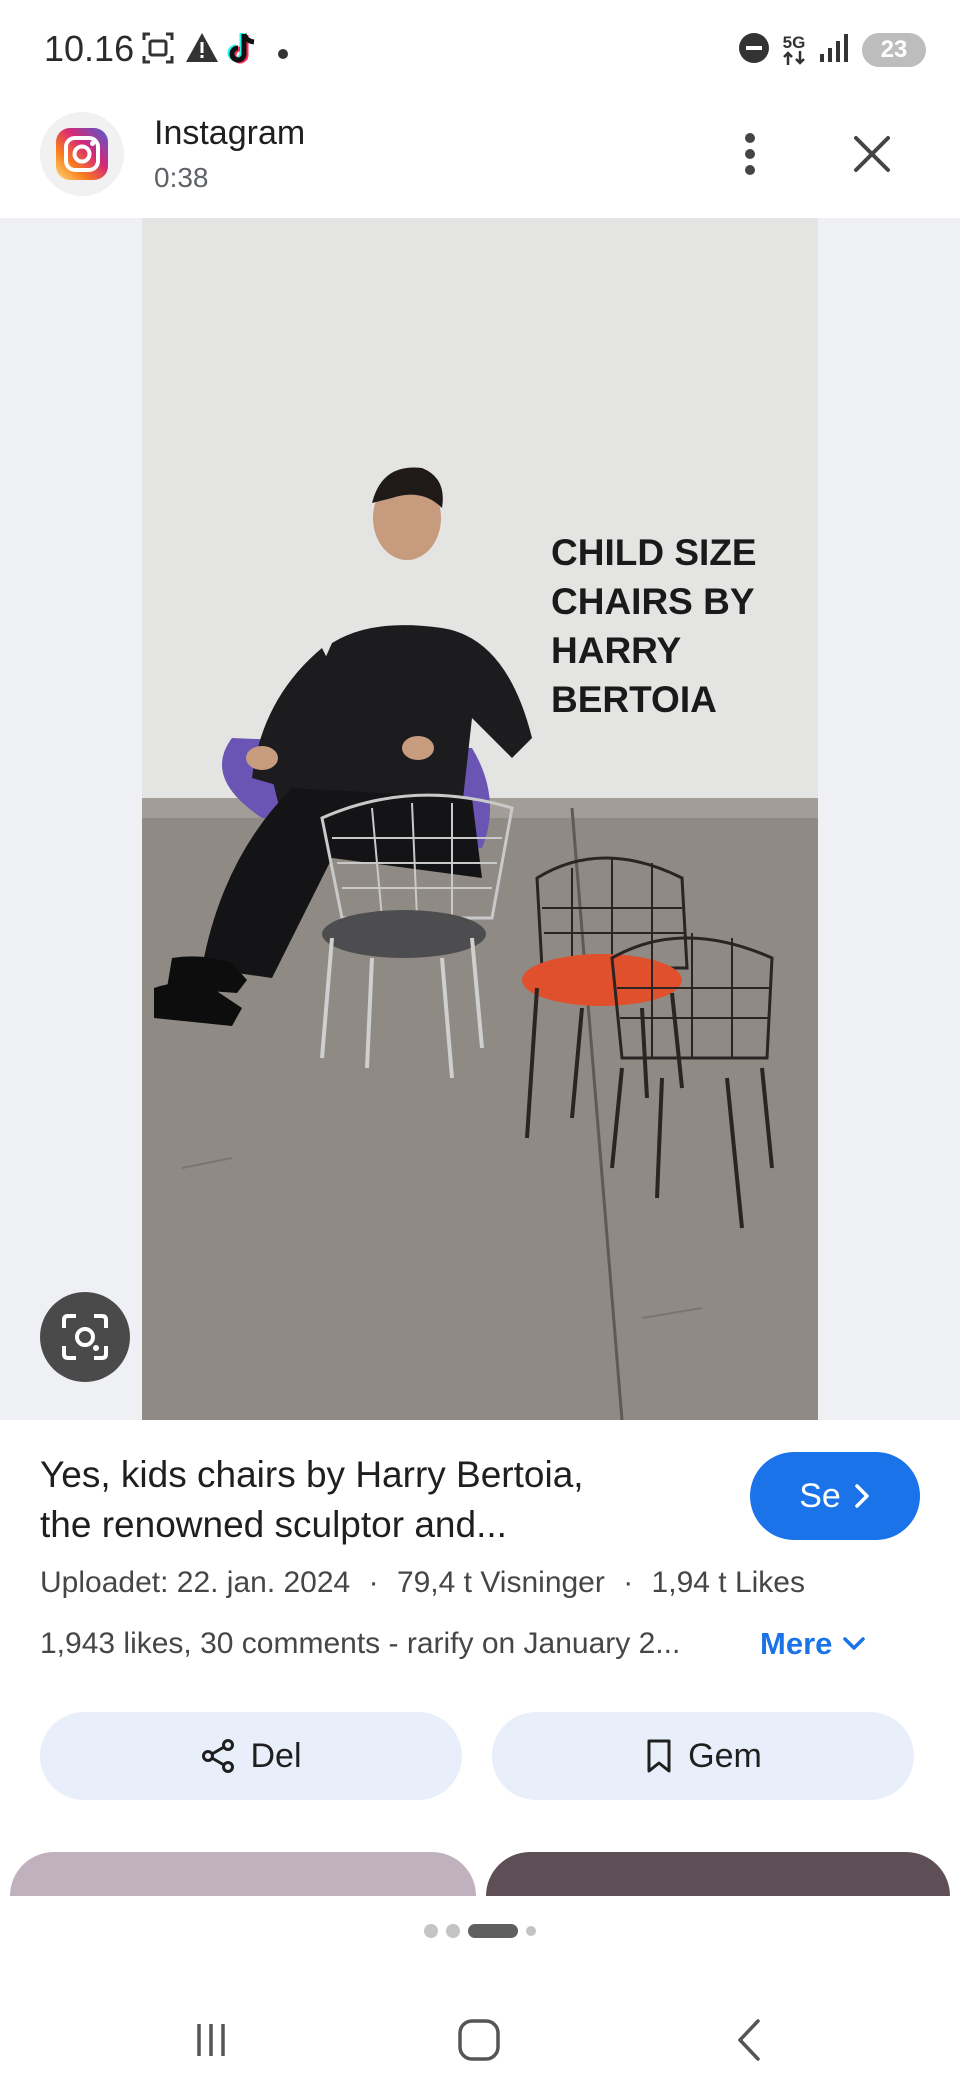  I want to click on source-header: Instagram 0:38, so click(480, 159).